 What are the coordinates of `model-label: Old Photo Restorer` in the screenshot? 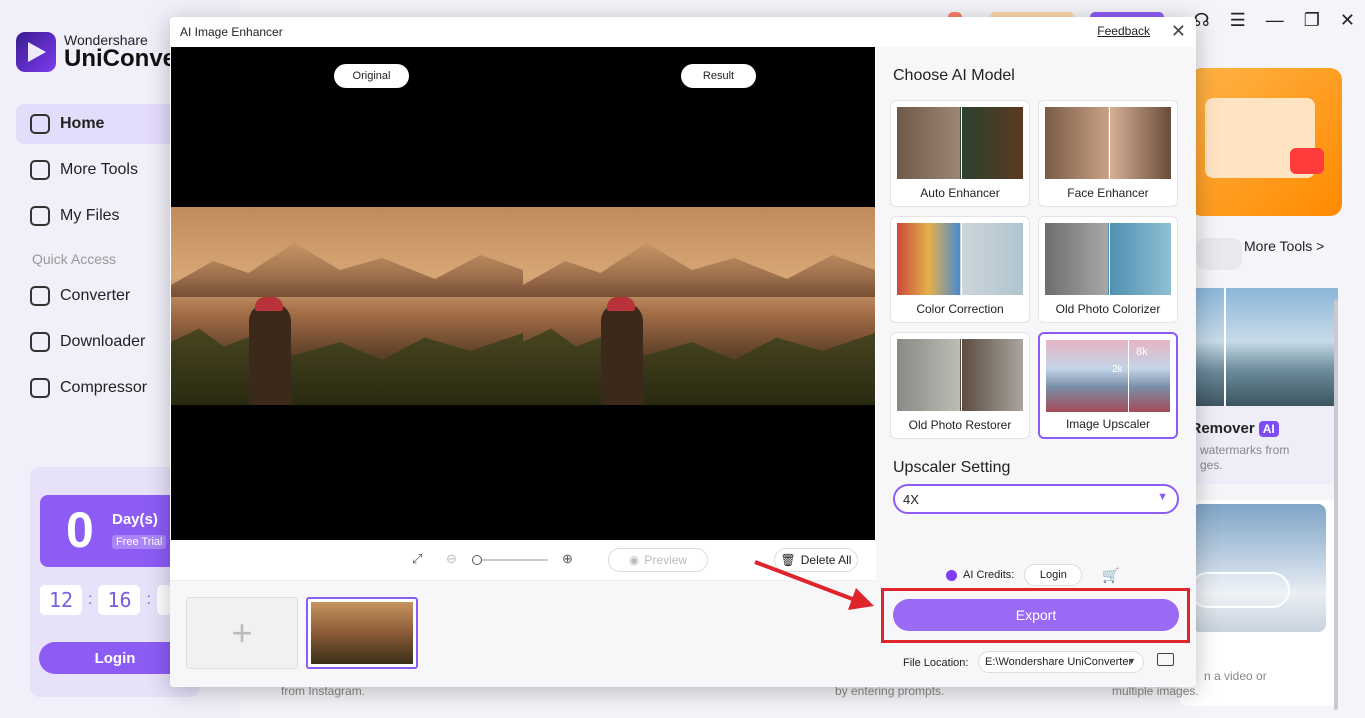 It's located at (960, 425).